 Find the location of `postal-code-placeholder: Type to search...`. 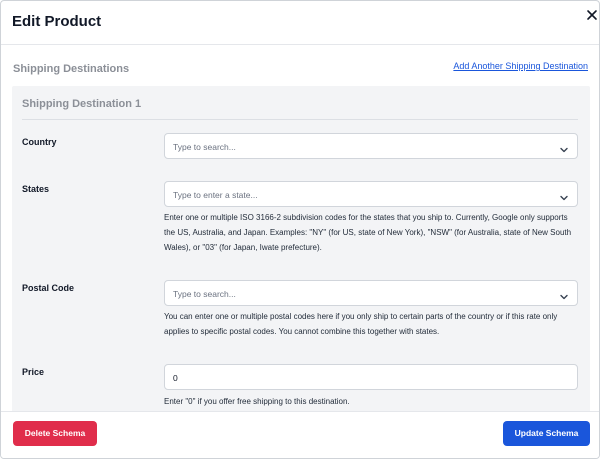

postal-code-placeholder: Type to search... is located at coordinates (204, 294).